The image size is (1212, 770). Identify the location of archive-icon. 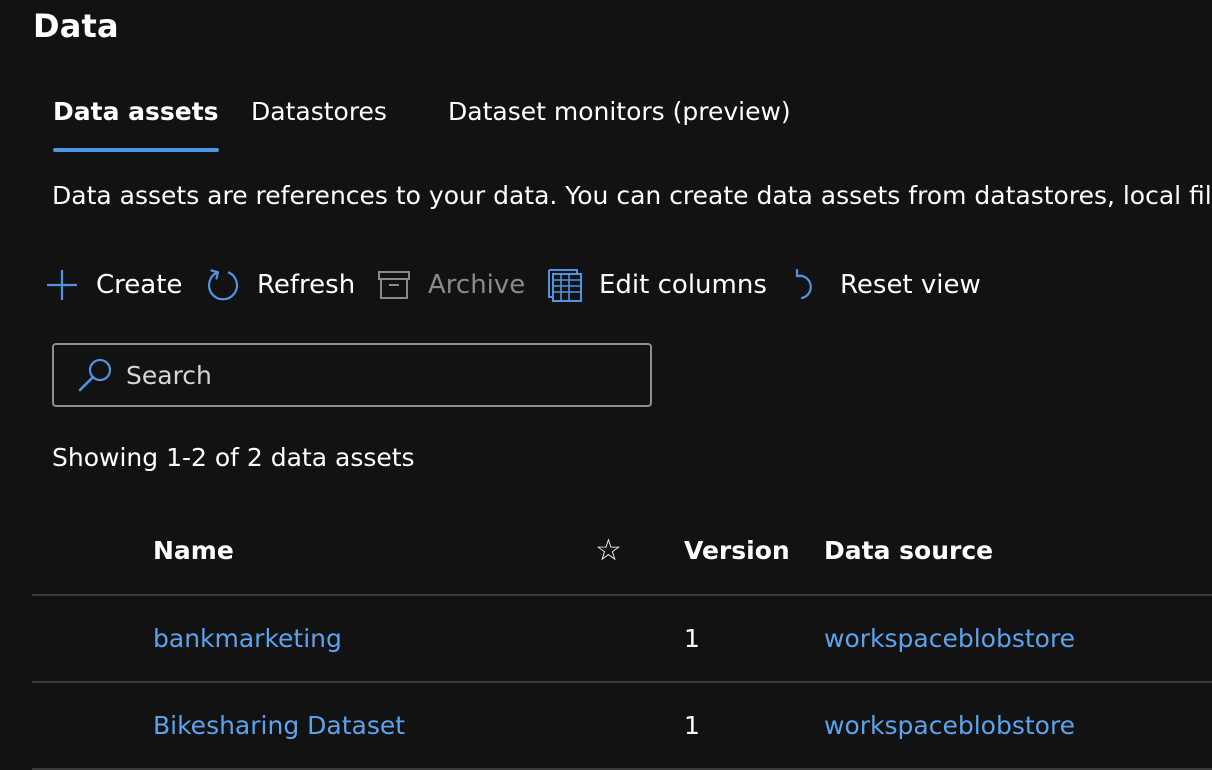
(394, 285).